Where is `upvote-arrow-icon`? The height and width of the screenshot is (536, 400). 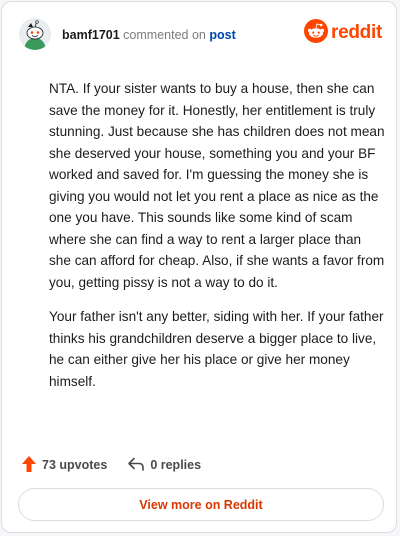
upvote-arrow-icon is located at coordinates (31, 465).